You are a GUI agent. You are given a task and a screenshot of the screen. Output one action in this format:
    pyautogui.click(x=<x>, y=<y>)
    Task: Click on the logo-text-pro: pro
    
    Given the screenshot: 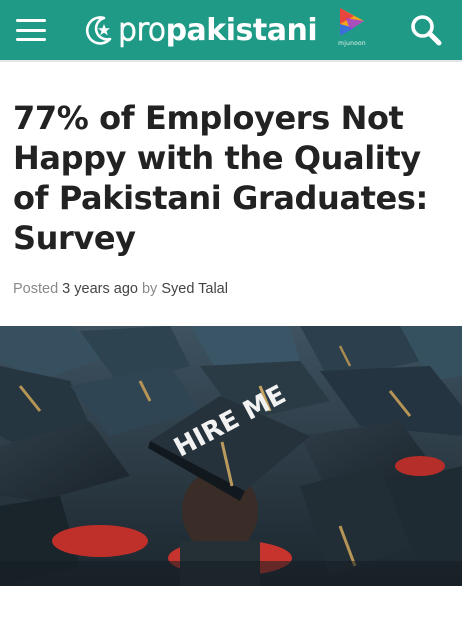 What is the action you would take?
    pyautogui.click(x=142, y=30)
    